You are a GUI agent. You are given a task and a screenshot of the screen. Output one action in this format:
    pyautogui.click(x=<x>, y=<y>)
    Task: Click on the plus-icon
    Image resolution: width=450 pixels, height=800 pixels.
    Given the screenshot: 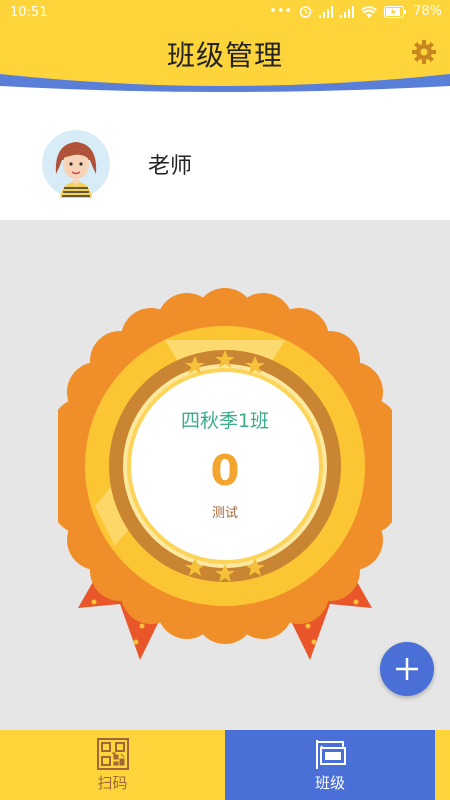 What is the action you would take?
    pyautogui.click(x=407, y=669)
    